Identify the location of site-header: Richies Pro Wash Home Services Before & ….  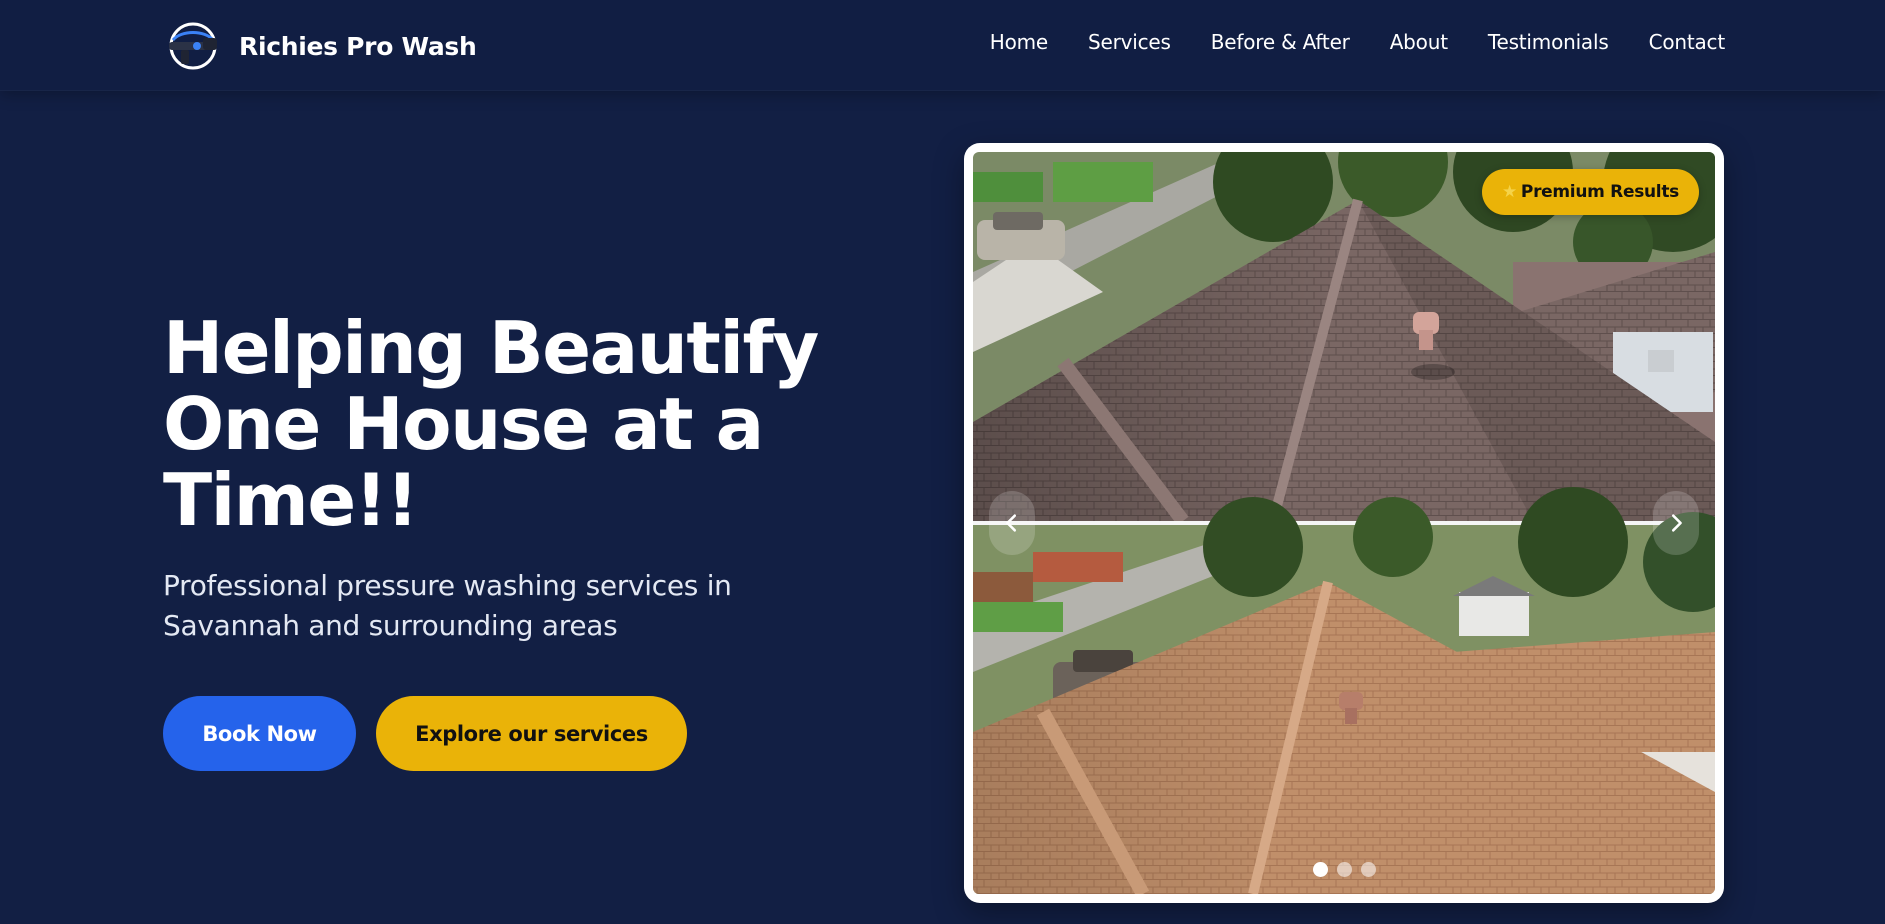
(942, 45).